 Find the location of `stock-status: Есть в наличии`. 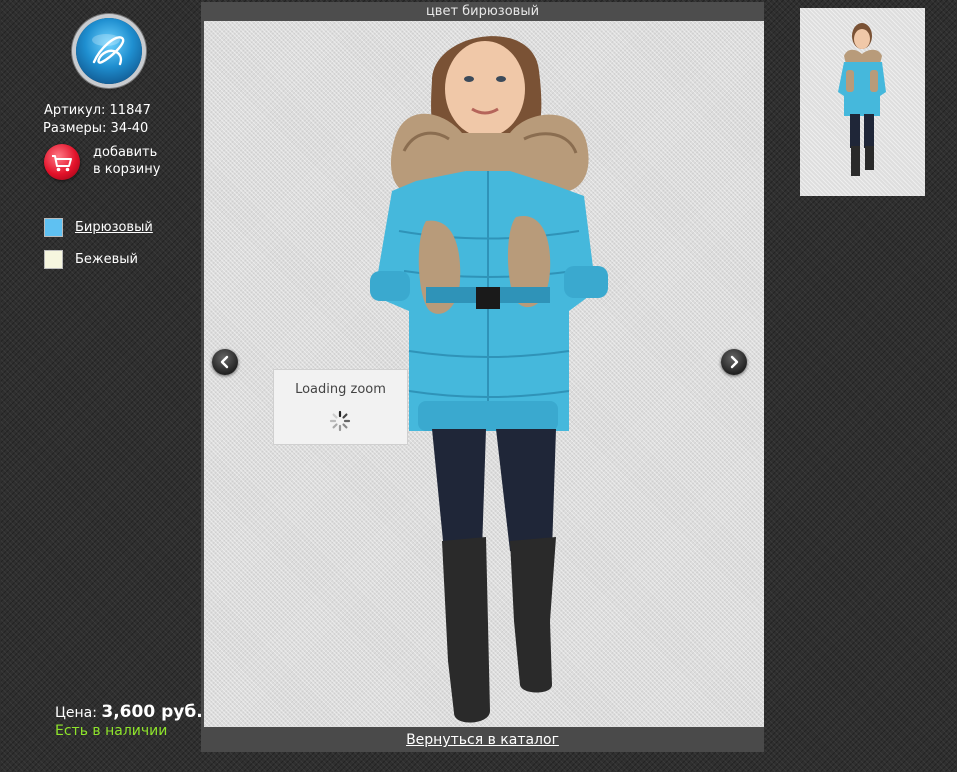

stock-status: Есть в наличии is located at coordinates (111, 731).